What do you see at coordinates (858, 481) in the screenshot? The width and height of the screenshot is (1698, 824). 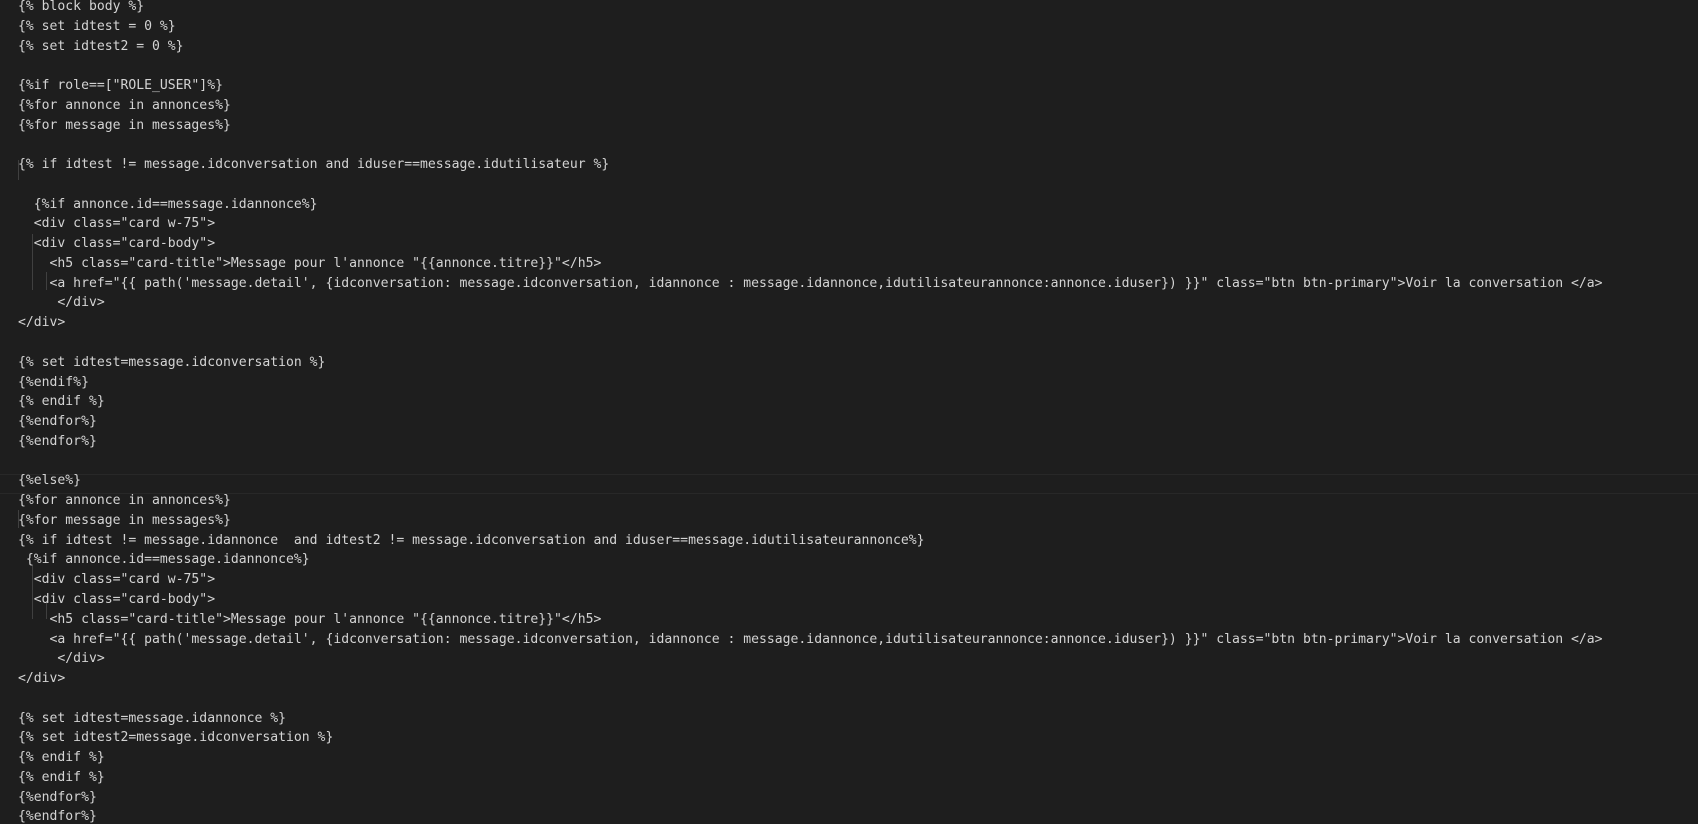 I see `code-line: {%else%}` at bounding box center [858, 481].